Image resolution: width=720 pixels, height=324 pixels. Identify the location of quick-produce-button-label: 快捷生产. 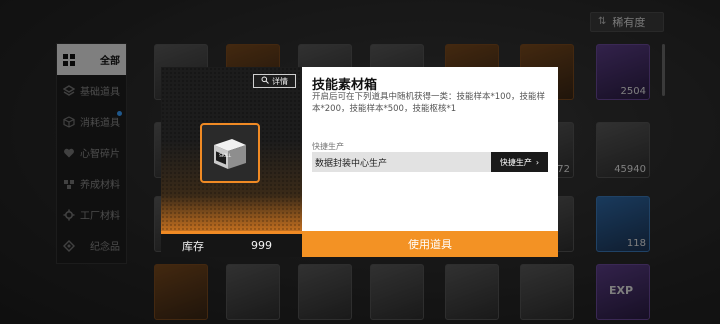
(515, 162).